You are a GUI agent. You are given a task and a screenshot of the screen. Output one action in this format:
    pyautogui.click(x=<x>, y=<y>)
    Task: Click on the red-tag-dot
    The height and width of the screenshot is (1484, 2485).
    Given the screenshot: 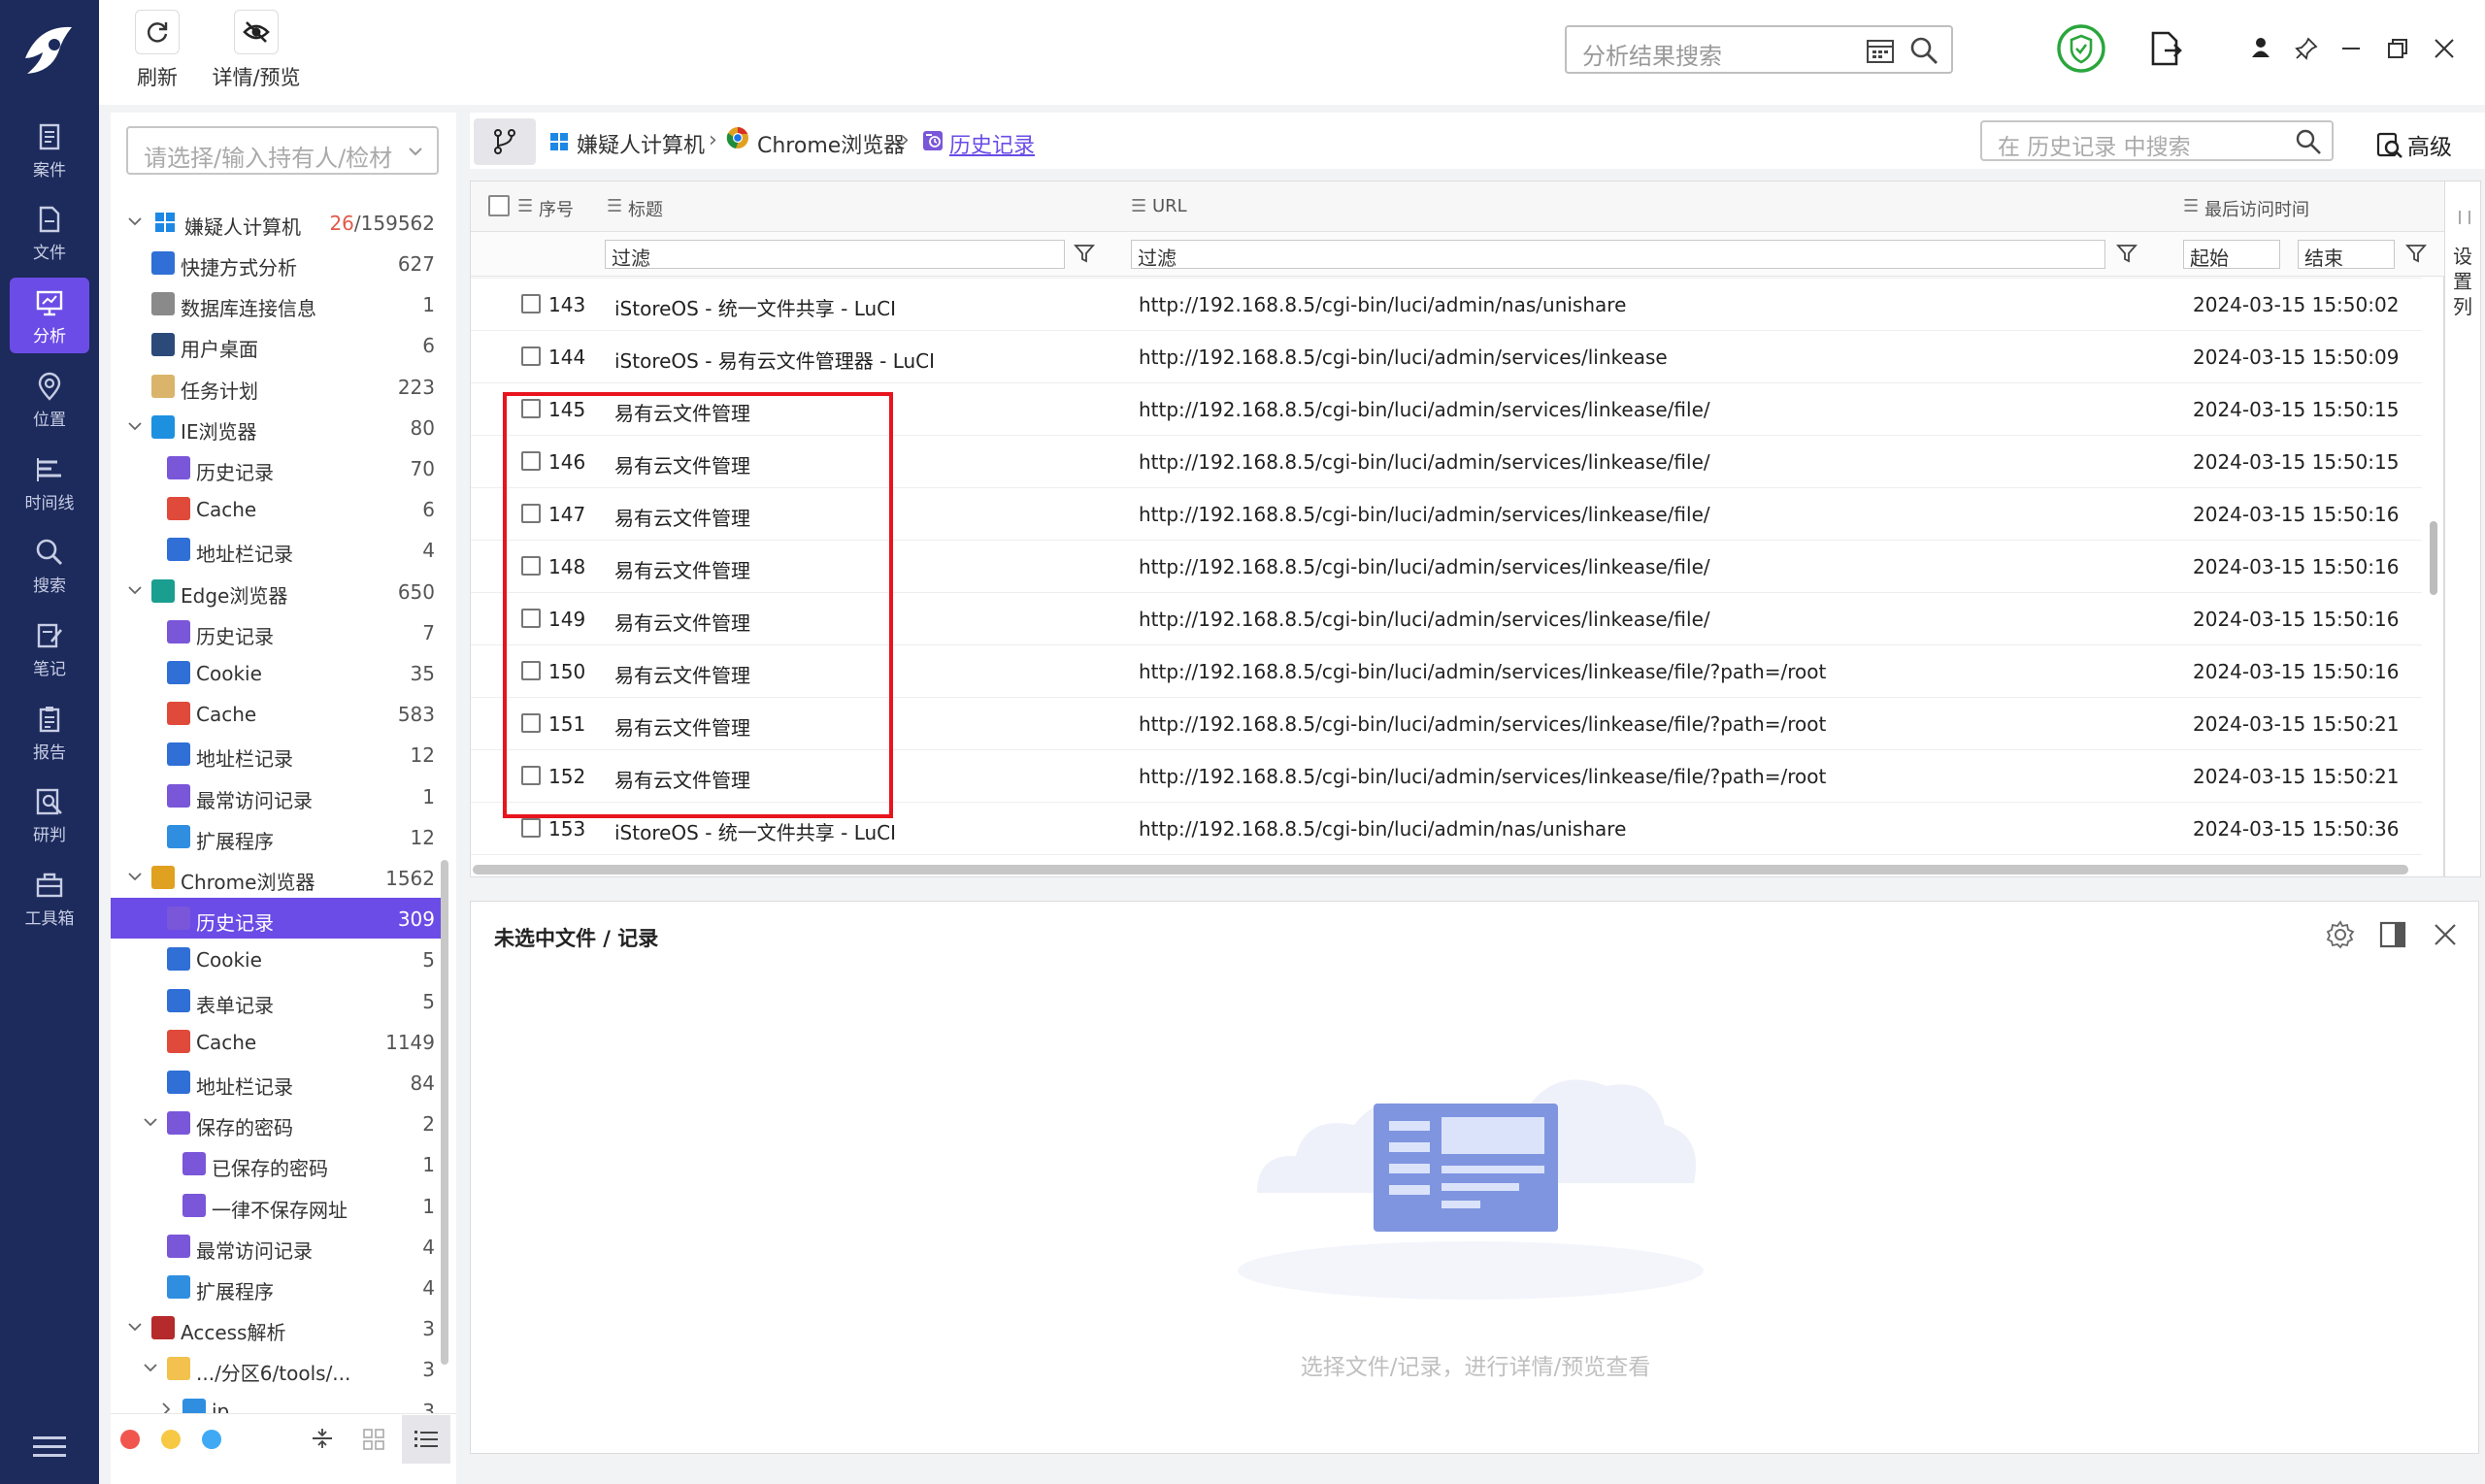 What is the action you would take?
    pyautogui.click(x=130, y=1439)
    